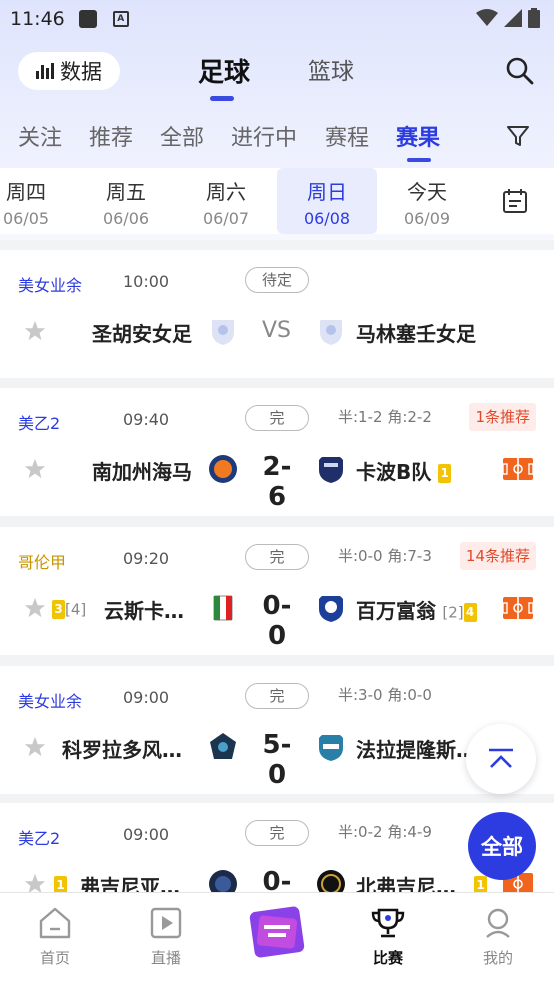 This screenshot has height=984, width=554. I want to click on half-time-corners: 半:0-2 角:4-9, so click(385, 832).